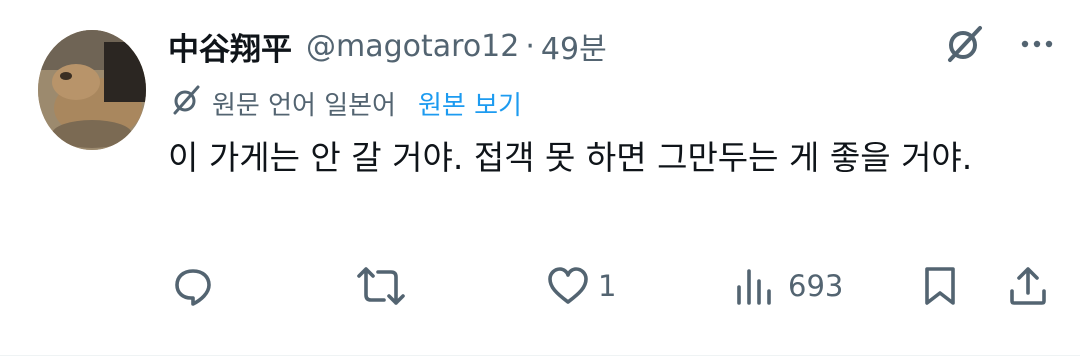  Describe the element at coordinates (999, 44) in the screenshot. I see `tweet-top-actions` at that location.